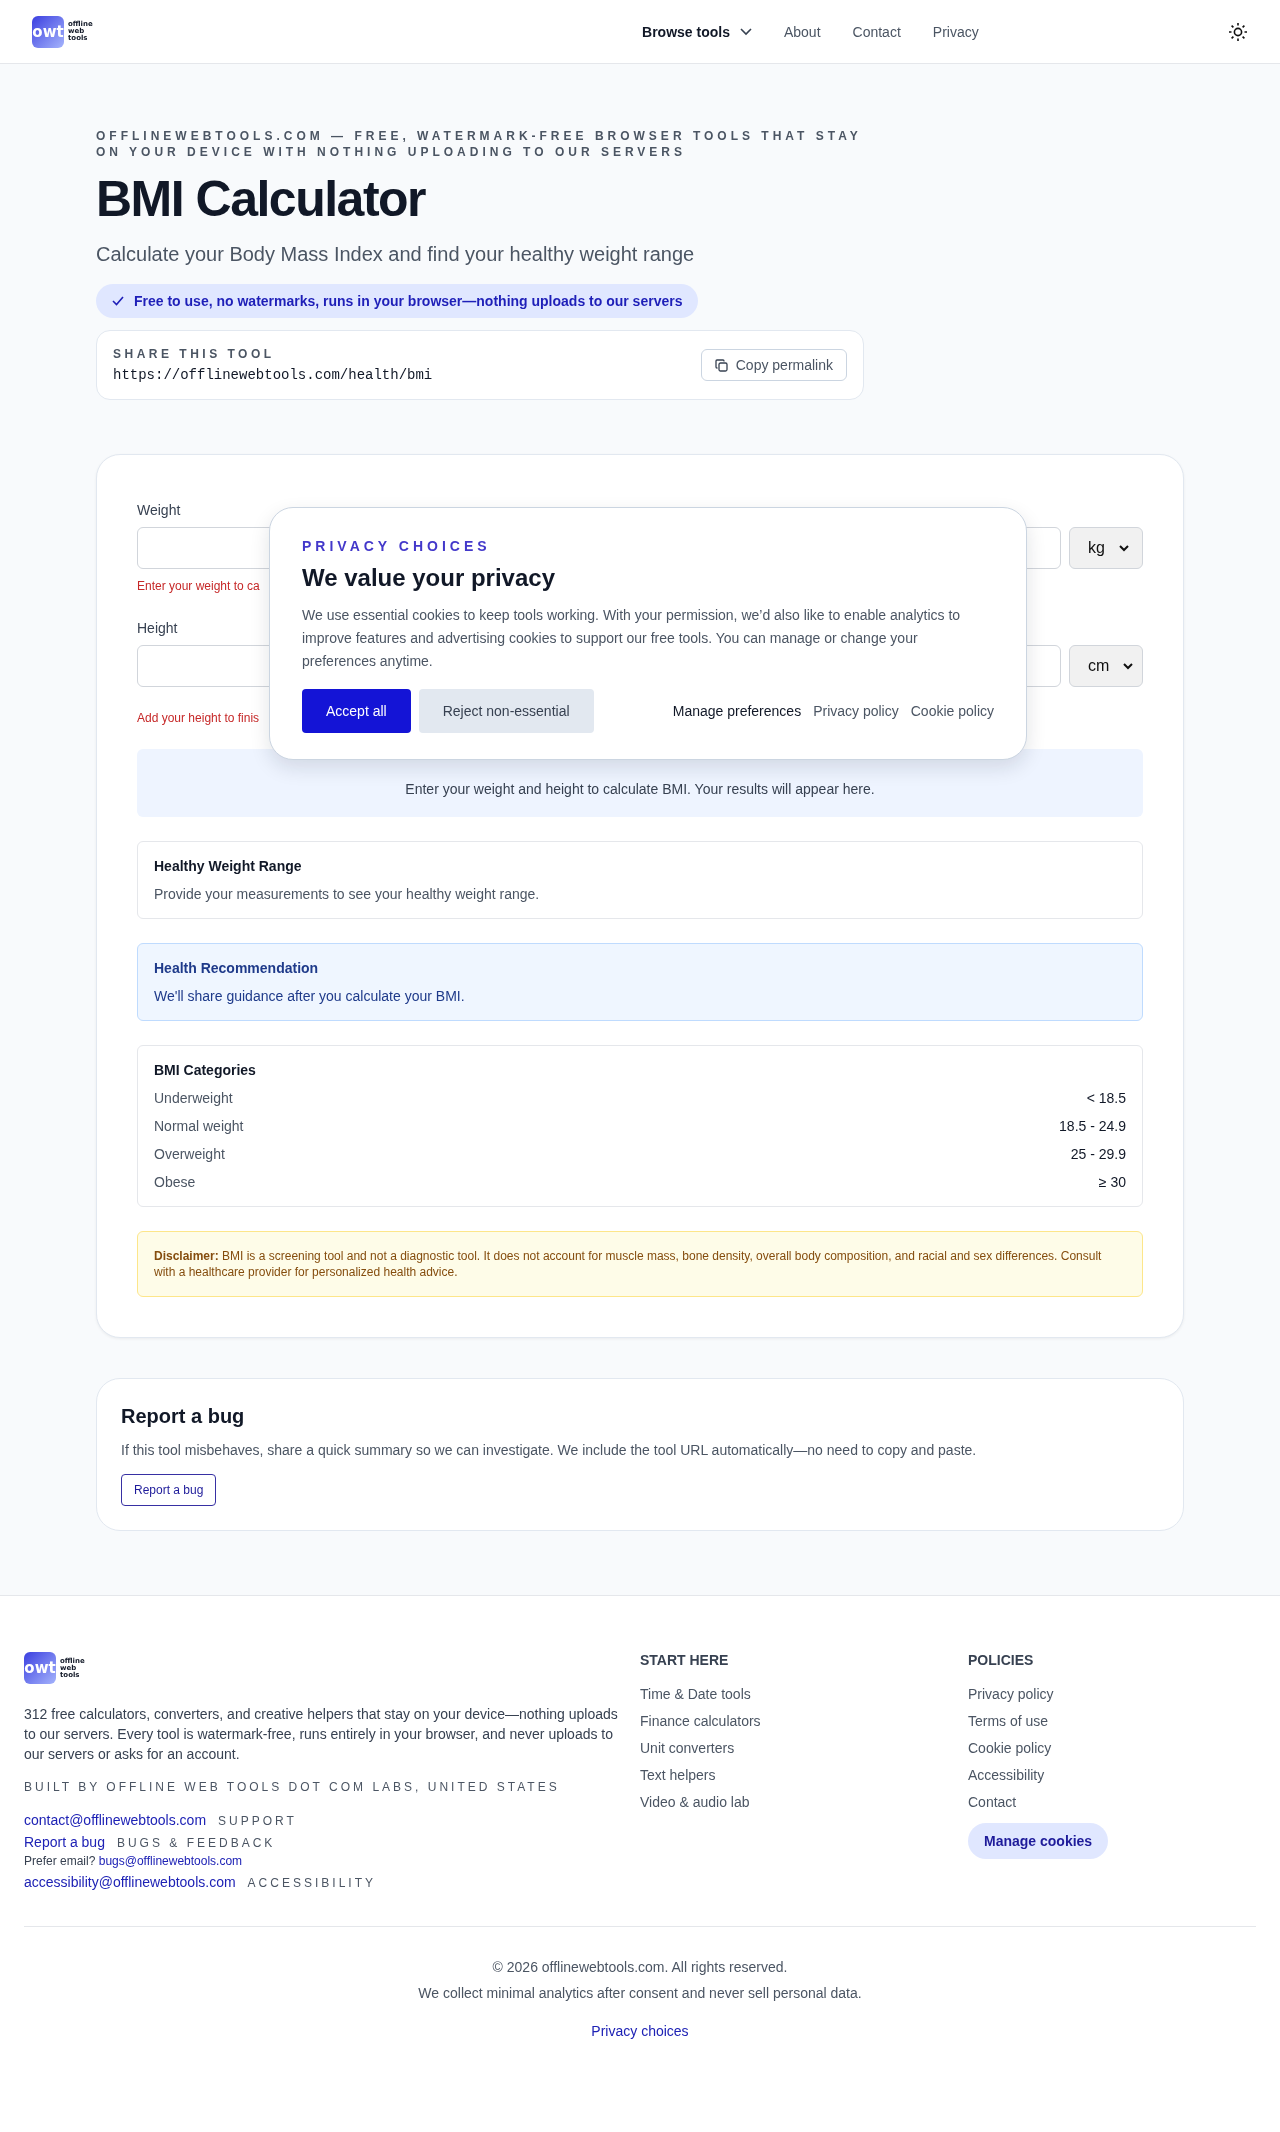  Describe the element at coordinates (261, 199) in the screenshot. I see `page-title: BMI Calculator` at that location.